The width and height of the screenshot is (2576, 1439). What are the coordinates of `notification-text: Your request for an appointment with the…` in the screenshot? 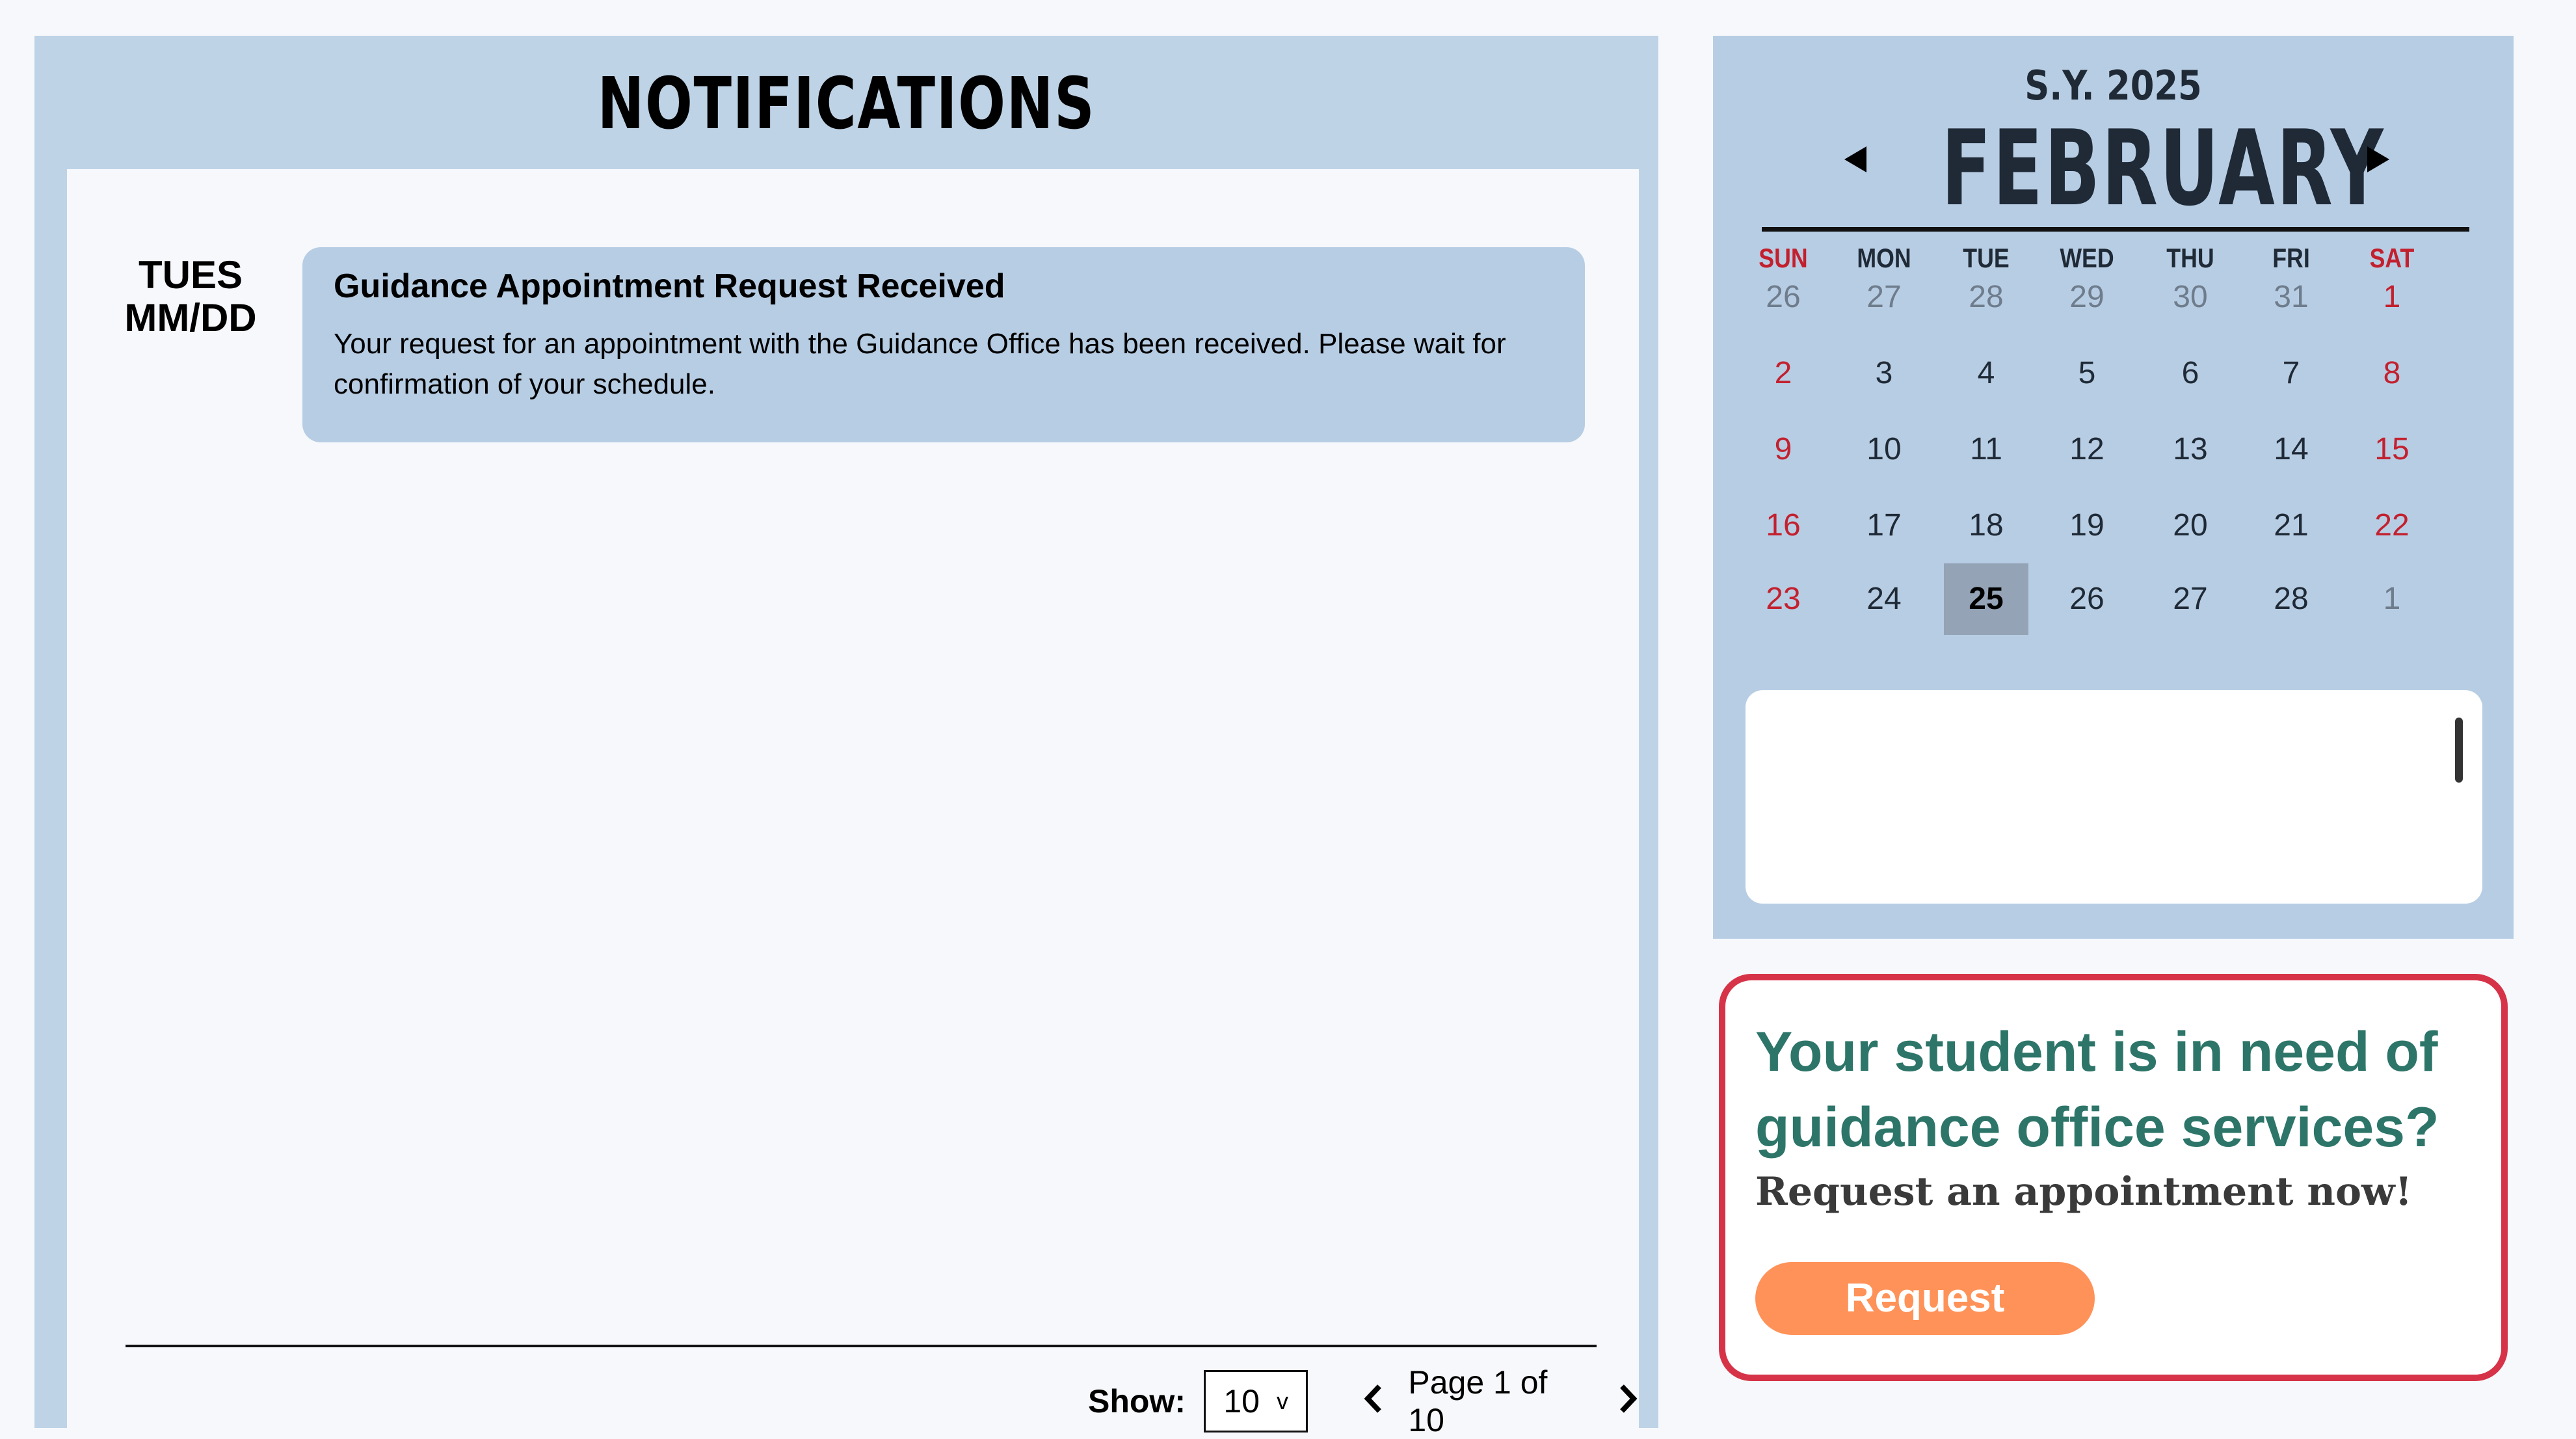 It's located at (920, 364).